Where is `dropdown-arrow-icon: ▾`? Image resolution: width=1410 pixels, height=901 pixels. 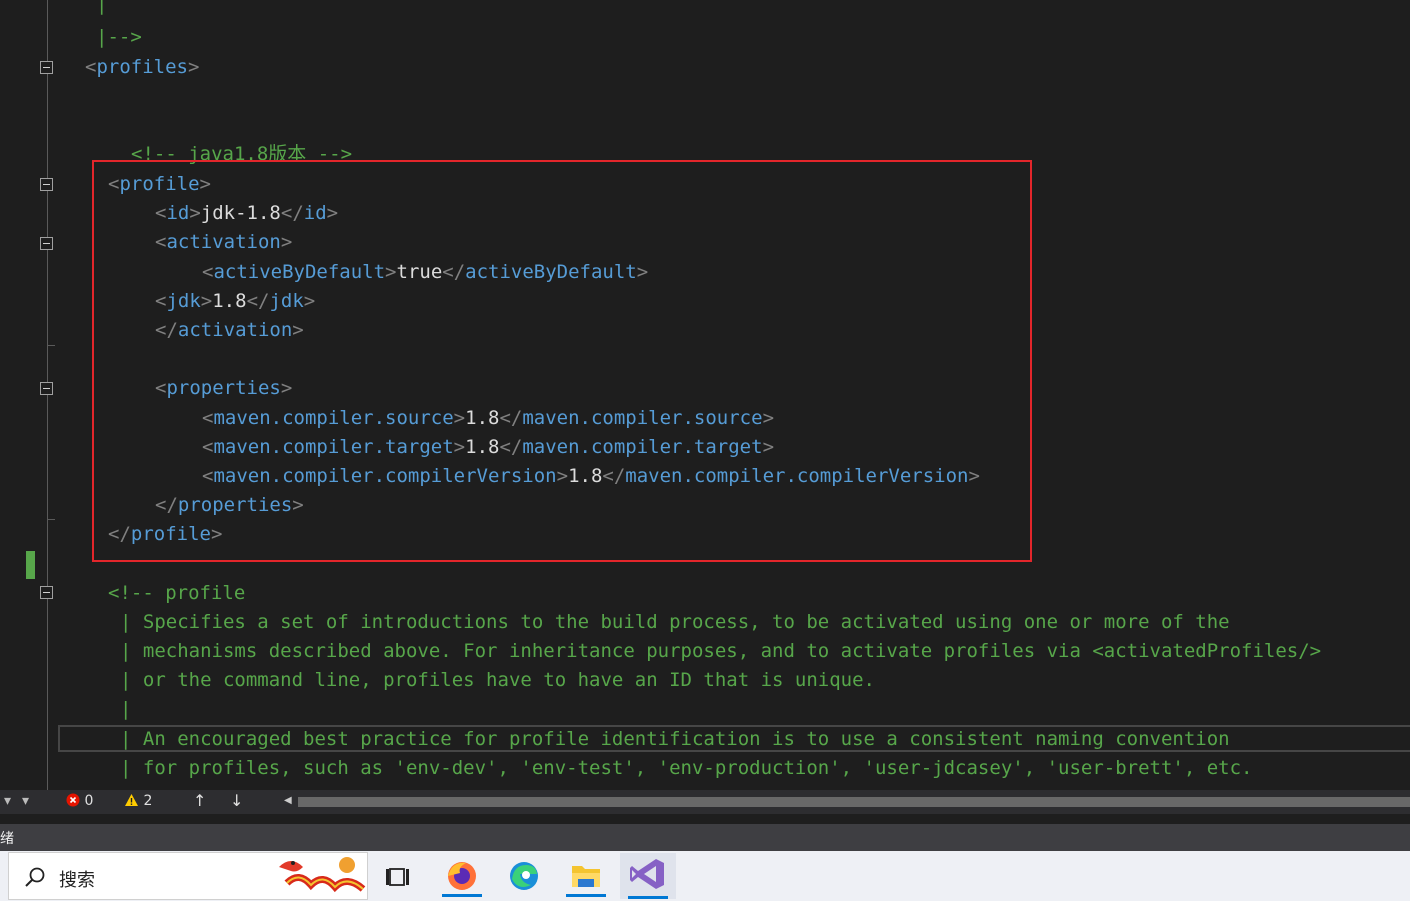 dropdown-arrow-icon: ▾ is located at coordinates (7, 801).